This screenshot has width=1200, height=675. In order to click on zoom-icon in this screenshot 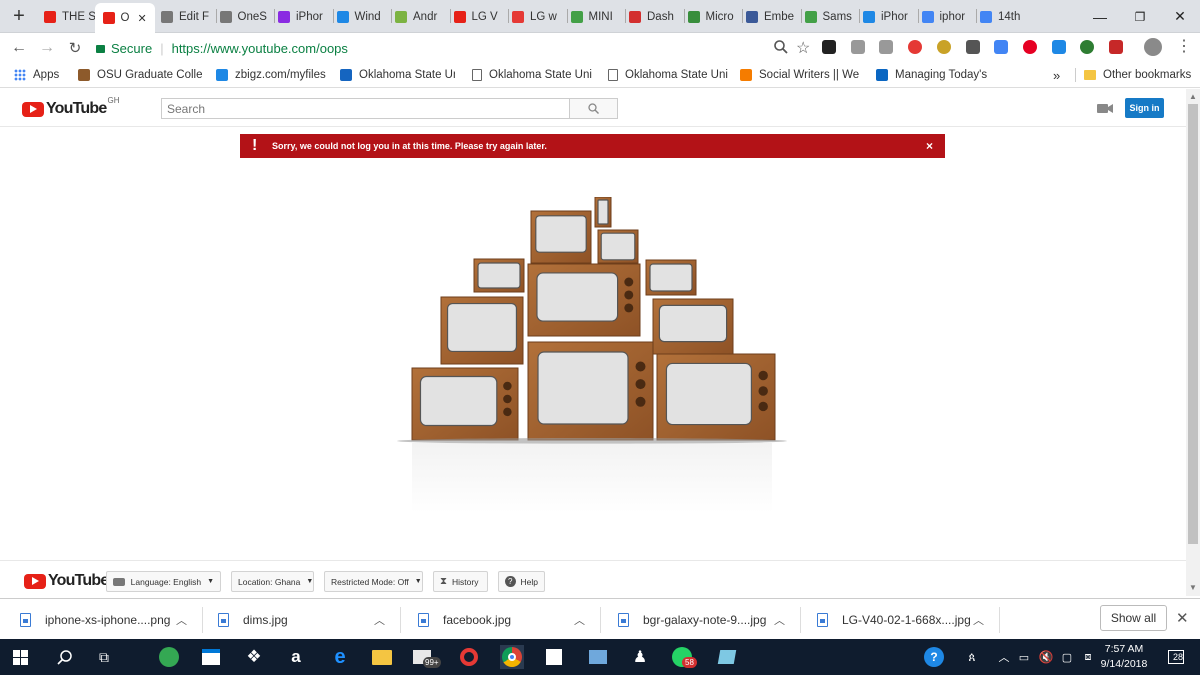, I will do `click(781, 47)`.